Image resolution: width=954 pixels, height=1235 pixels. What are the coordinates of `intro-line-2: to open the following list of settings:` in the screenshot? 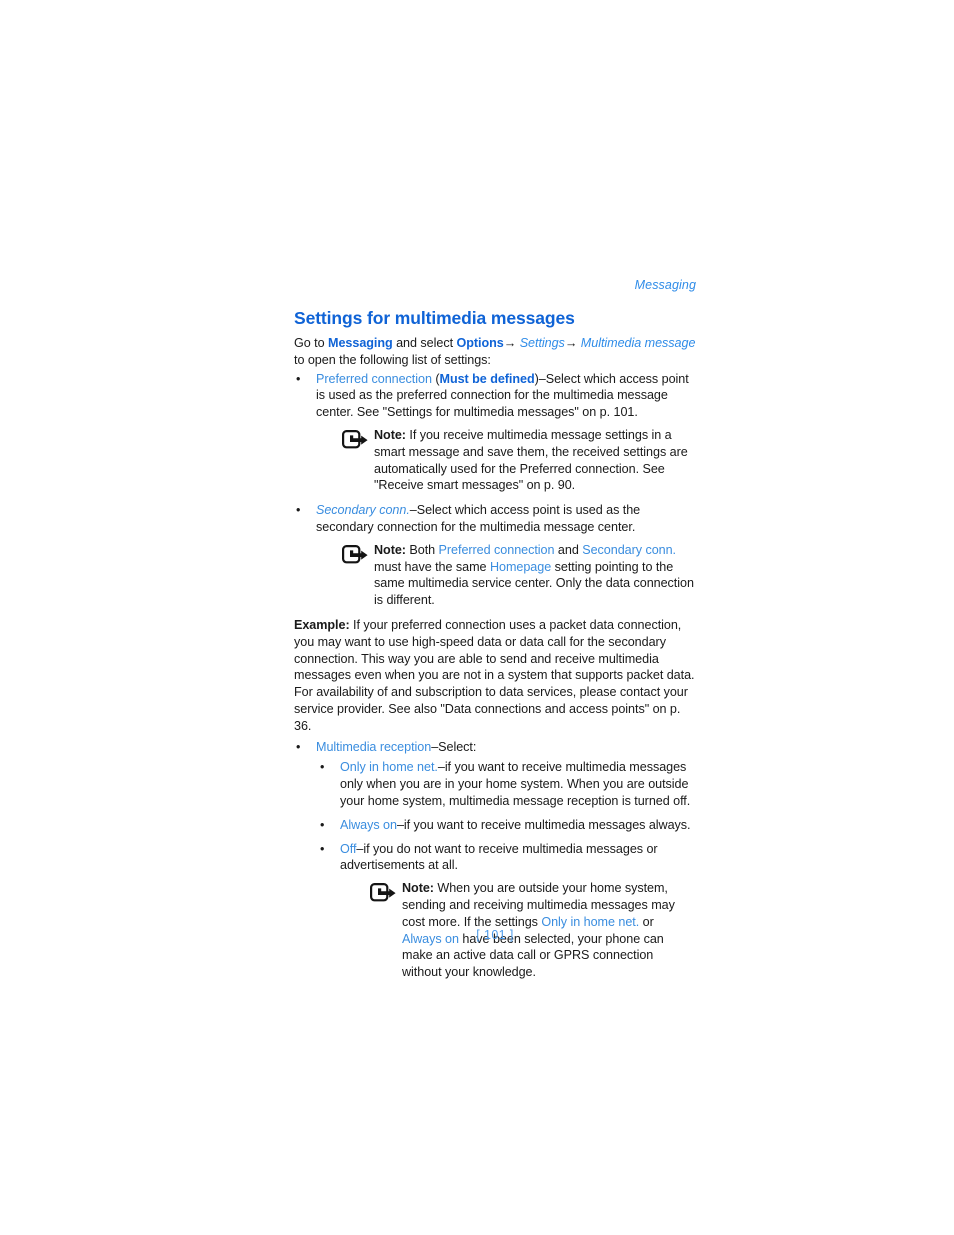 It's located at (392, 359).